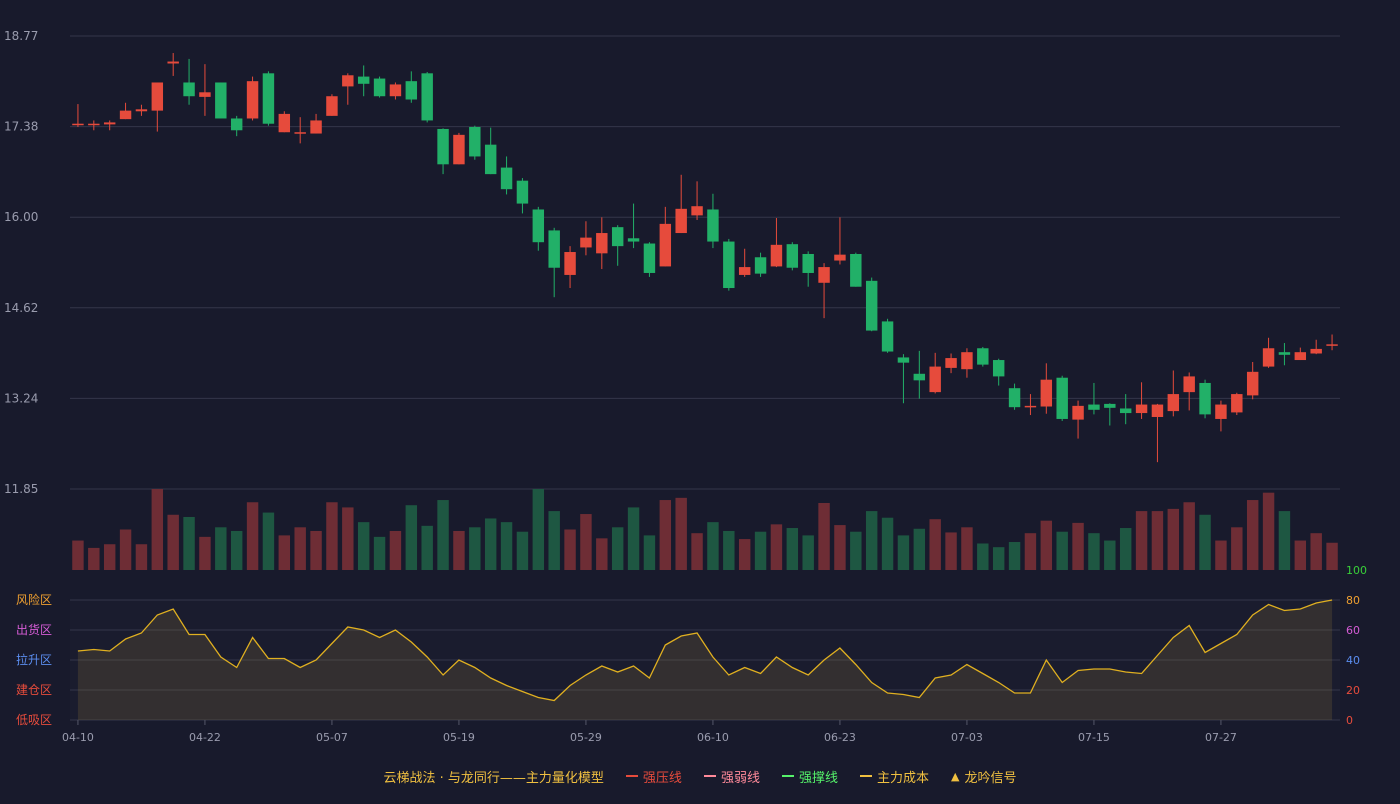 The image size is (1400, 804). I want to click on legend-label: 龙吟信号, so click(990, 778).